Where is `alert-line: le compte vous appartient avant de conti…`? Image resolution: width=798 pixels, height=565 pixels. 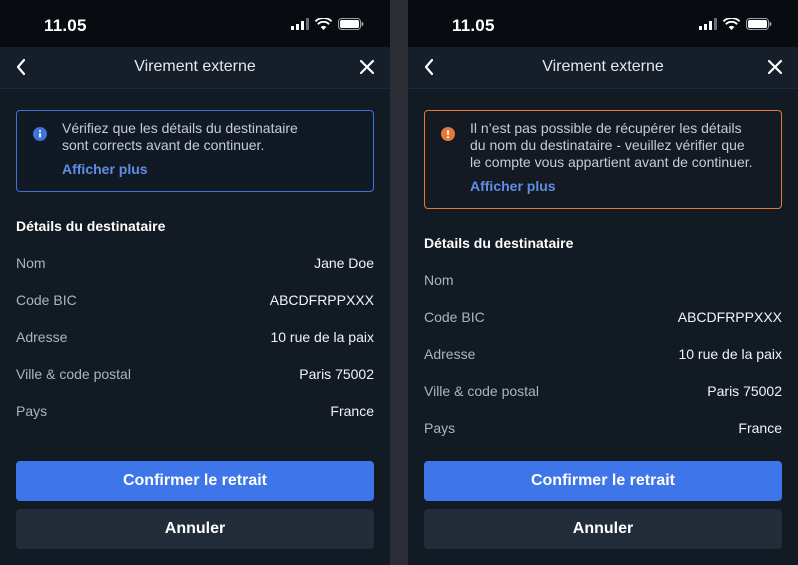
alert-line: le compte vous appartient avant de conti… is located at coordinates (611, 162).